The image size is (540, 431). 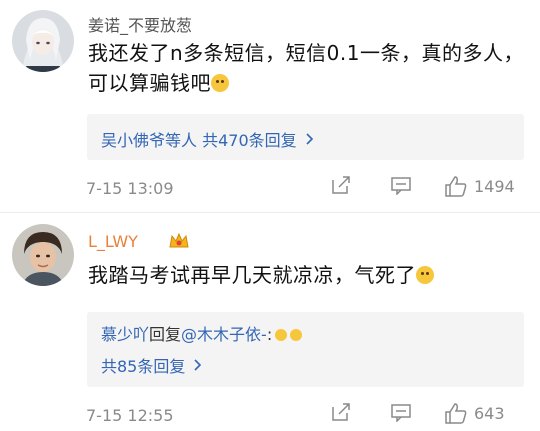 What do you see at coordinates (197, 366) in the screenshot?
I see `chevron-right-icon` at bounding box center [197, 366].